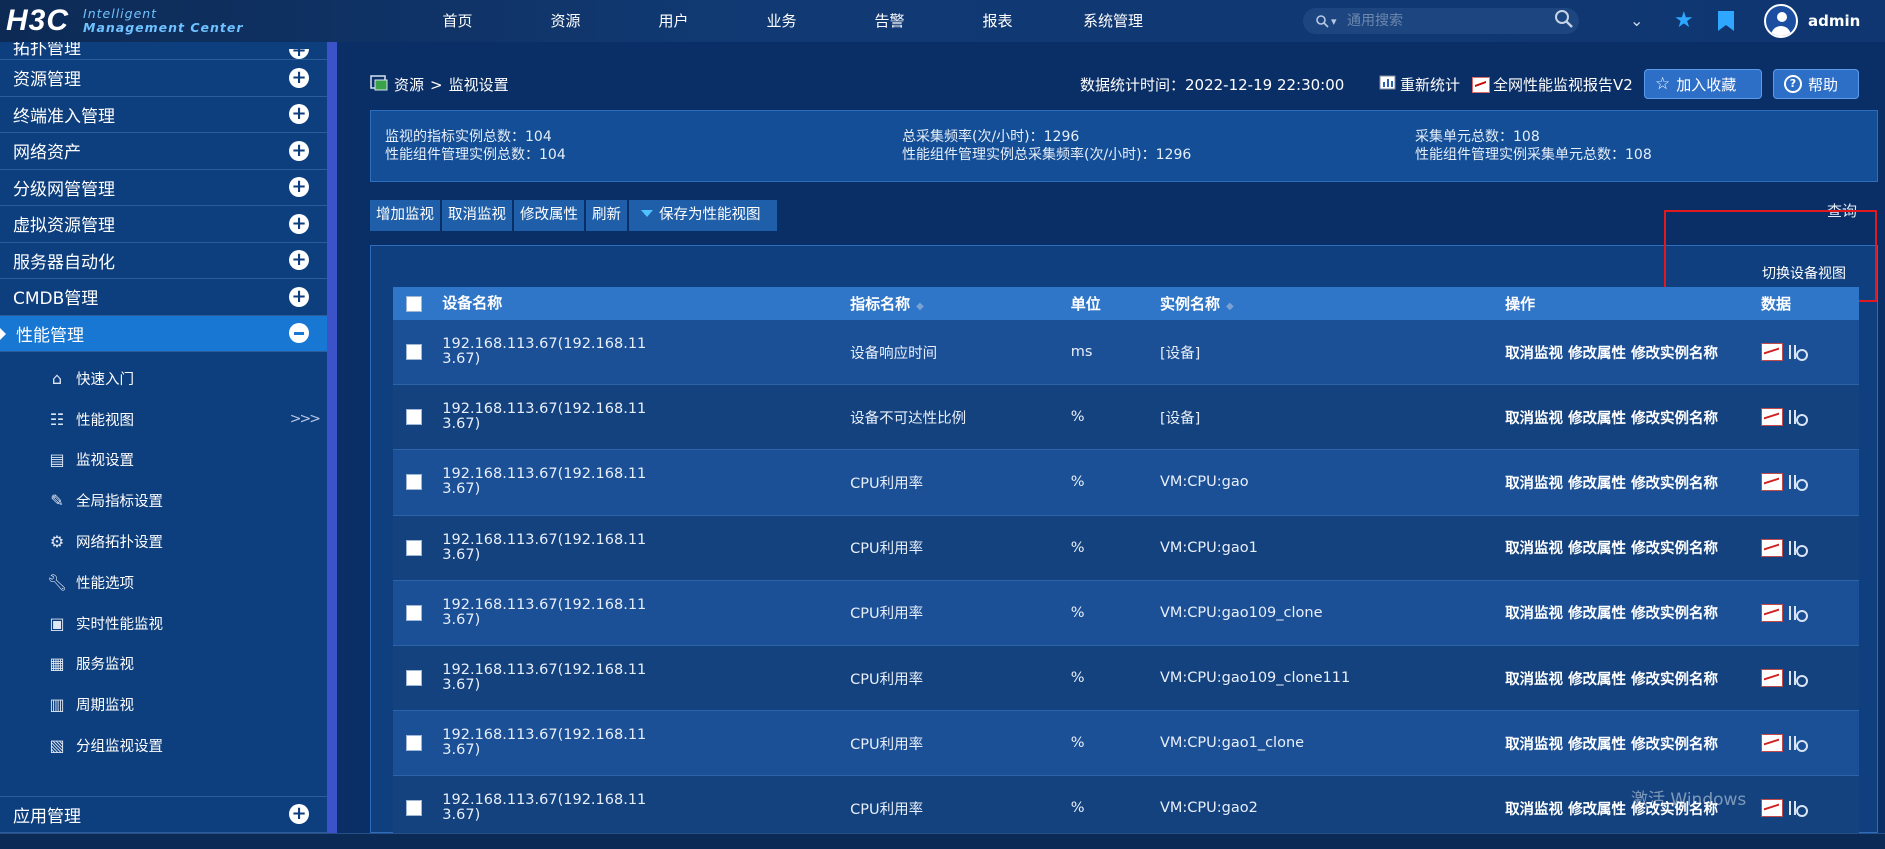 This screenshot has height=849, width=1885. I want to click on sidebar-item-cmdb: CMDB管理 +, so click(163, 297).